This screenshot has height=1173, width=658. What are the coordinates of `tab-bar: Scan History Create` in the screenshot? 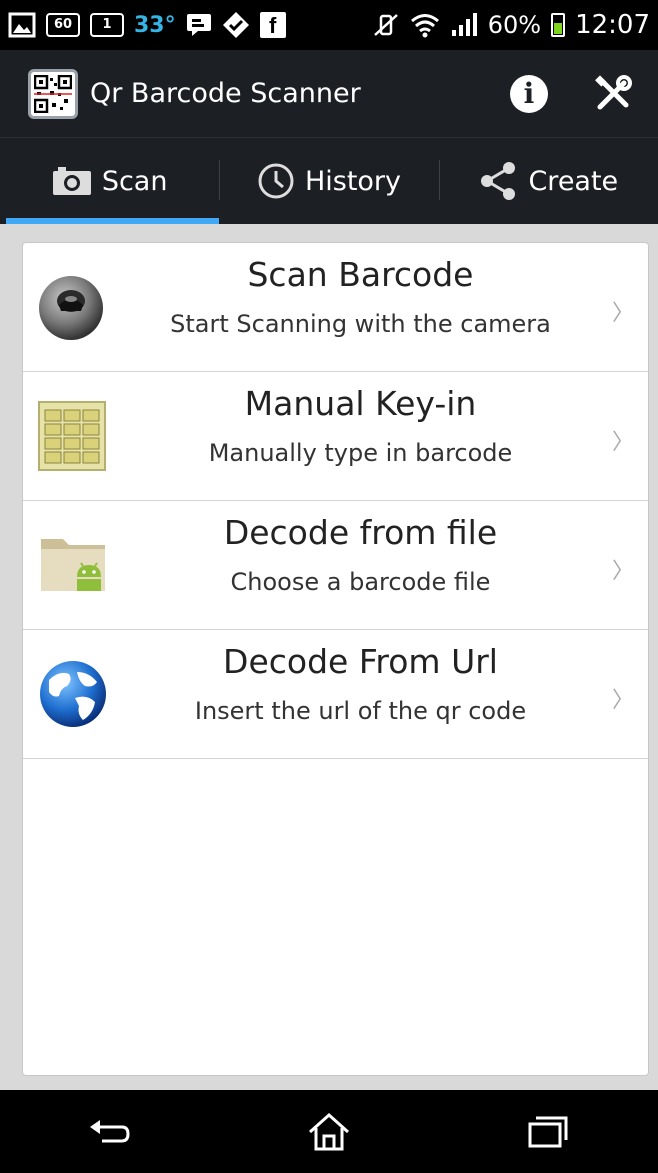 It's located at (329, 181).